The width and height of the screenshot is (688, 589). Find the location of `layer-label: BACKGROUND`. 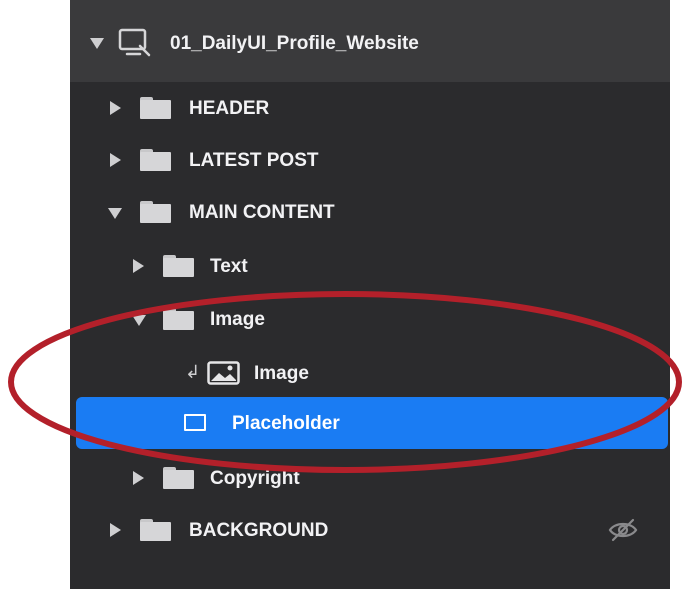

layer-label: BACKGROUND is located at coordinates (259, 530).